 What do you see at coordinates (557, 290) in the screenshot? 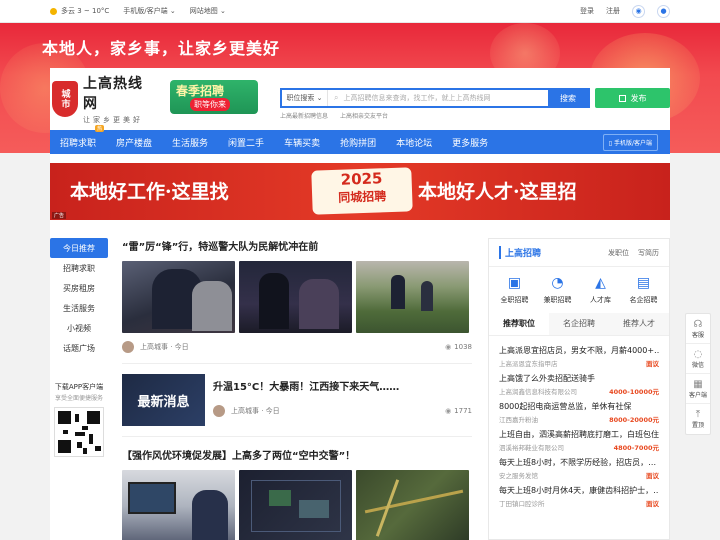
I see `category-parttime: ◔ 兼职招聘` at bounding box center [557, 290].